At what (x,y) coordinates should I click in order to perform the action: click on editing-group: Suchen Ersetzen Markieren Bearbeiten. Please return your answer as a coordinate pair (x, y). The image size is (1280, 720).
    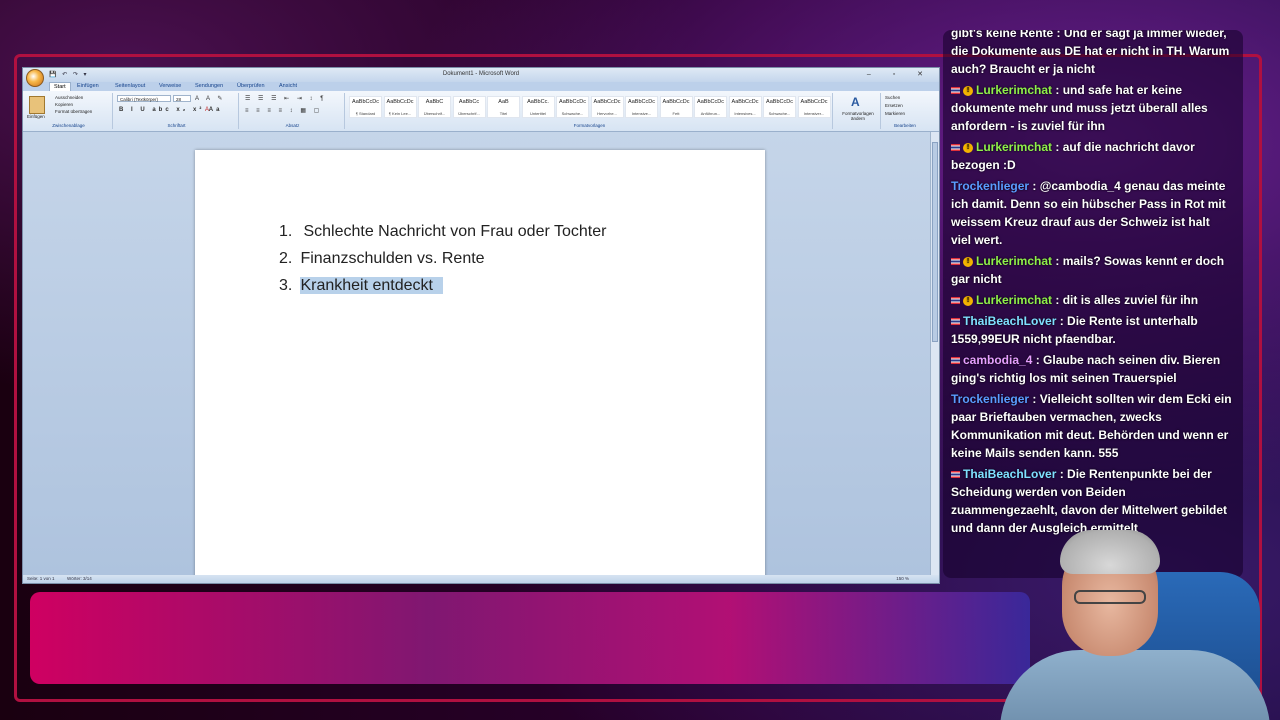
    Looking at the image, I should click on (905, 111).